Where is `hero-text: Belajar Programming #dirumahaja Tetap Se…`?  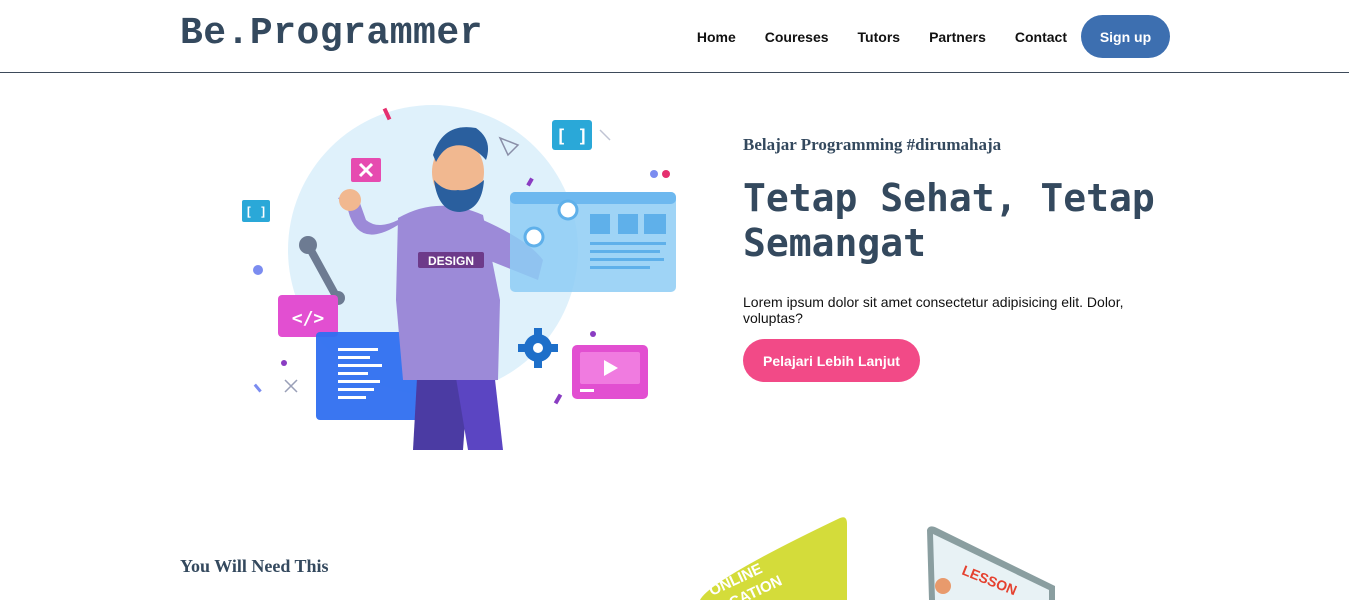
hero-text: Belajar Programming #dirumahaja Tetap Se… is located at coordinates (953, 258).